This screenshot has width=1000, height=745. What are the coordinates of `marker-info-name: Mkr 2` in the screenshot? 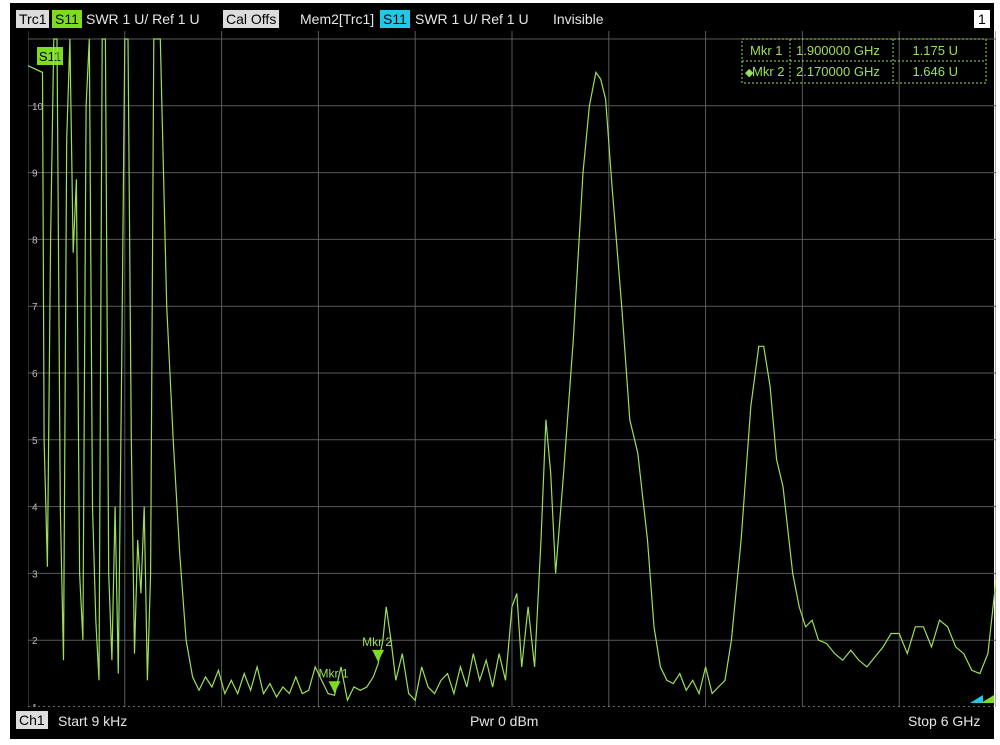 It's located at (768, 71).